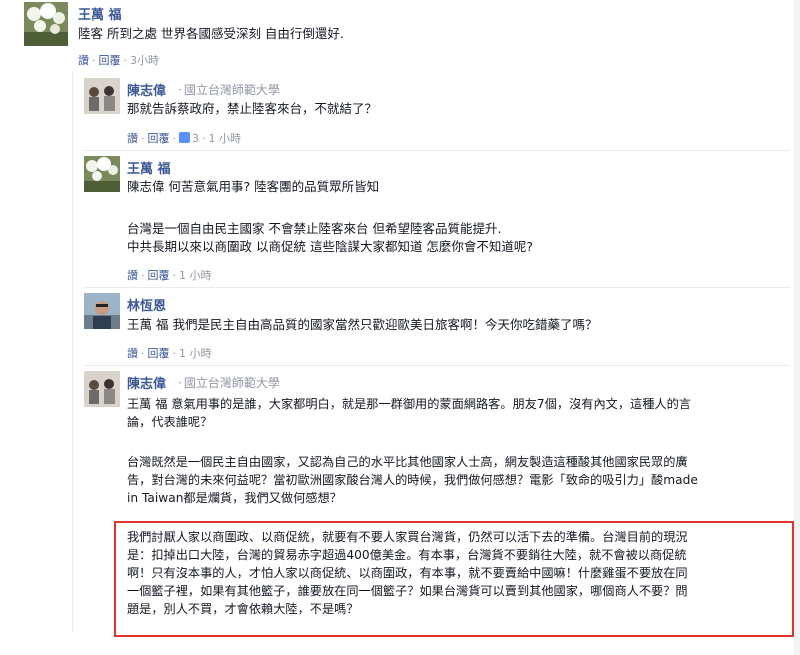  What do you see at coordinates (146, 304) in the screenshot?
I see `commenter-name: 林恆恩` at bounding box center [146, 304].